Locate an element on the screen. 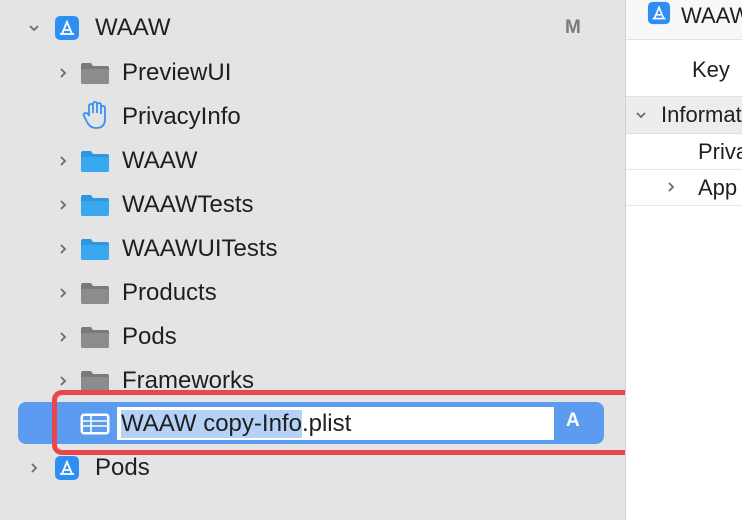  plist-row: App is located at coordinates (684, 188).